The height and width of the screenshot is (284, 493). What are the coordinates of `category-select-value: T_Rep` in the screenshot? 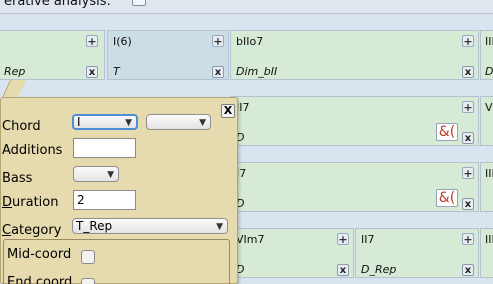 It's located at (94, 226).